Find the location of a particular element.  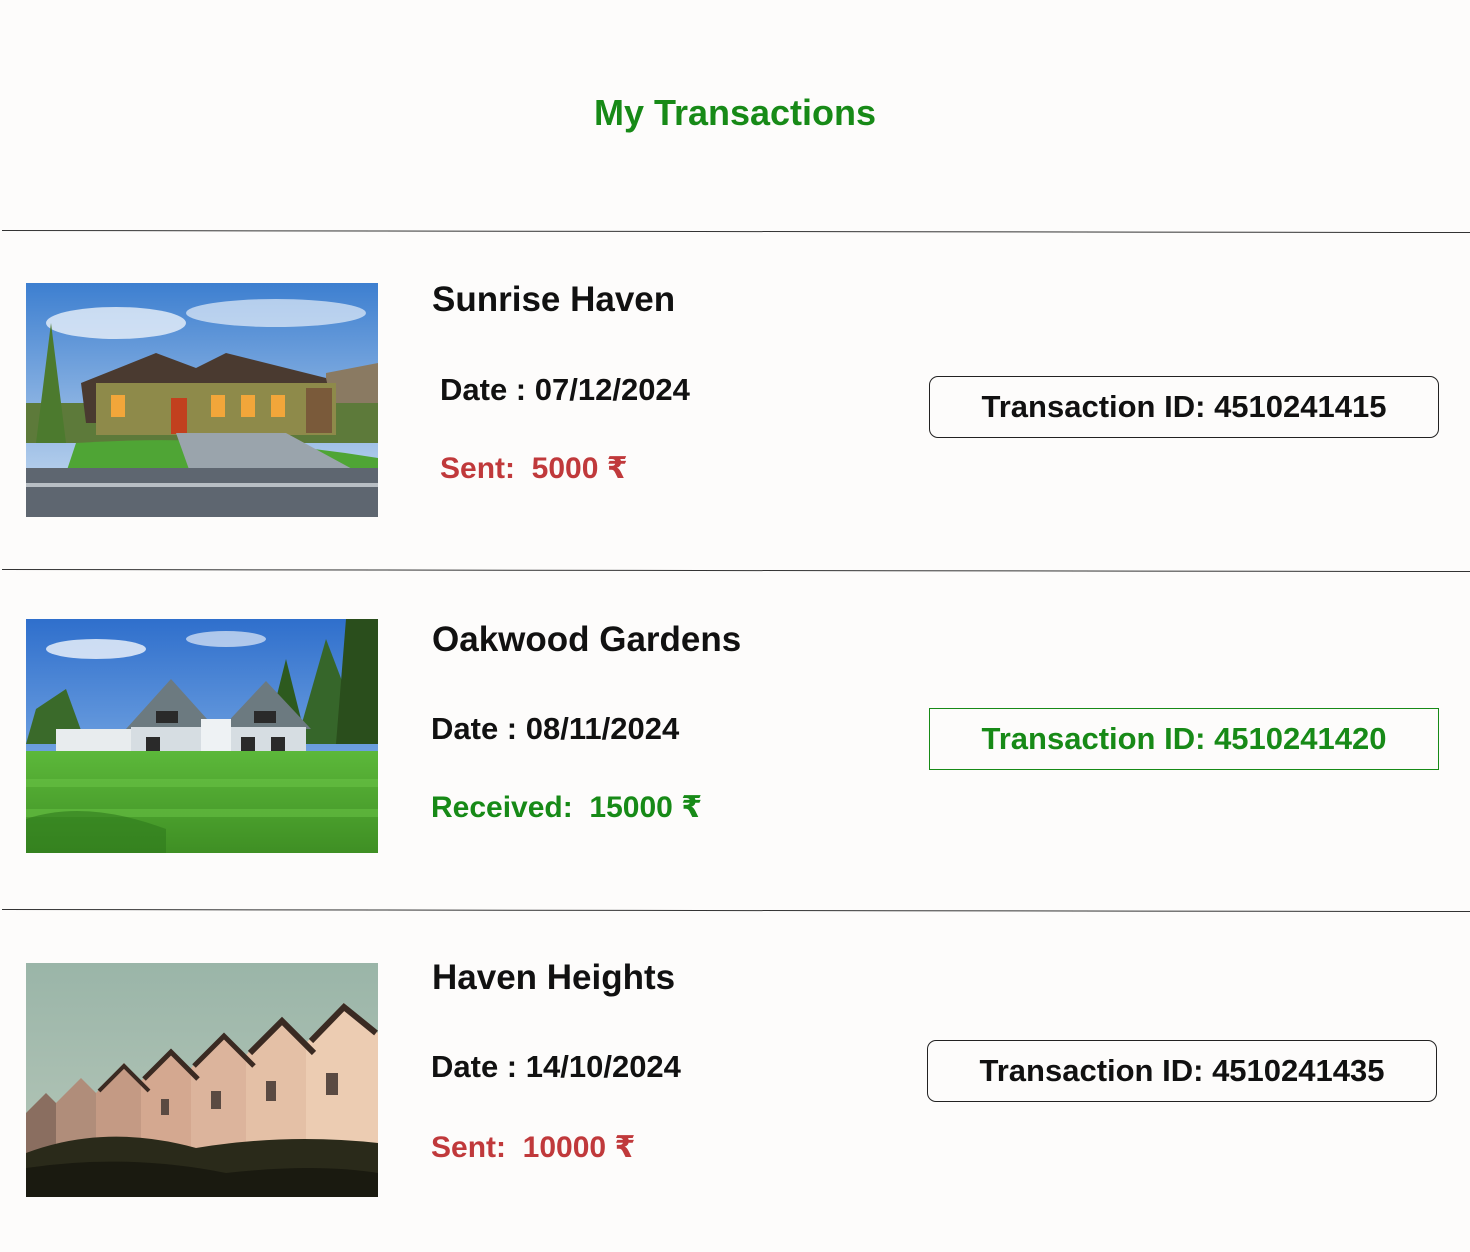

transaction-date: Date : 08/11/2024 is located at coordinates (555, 729).